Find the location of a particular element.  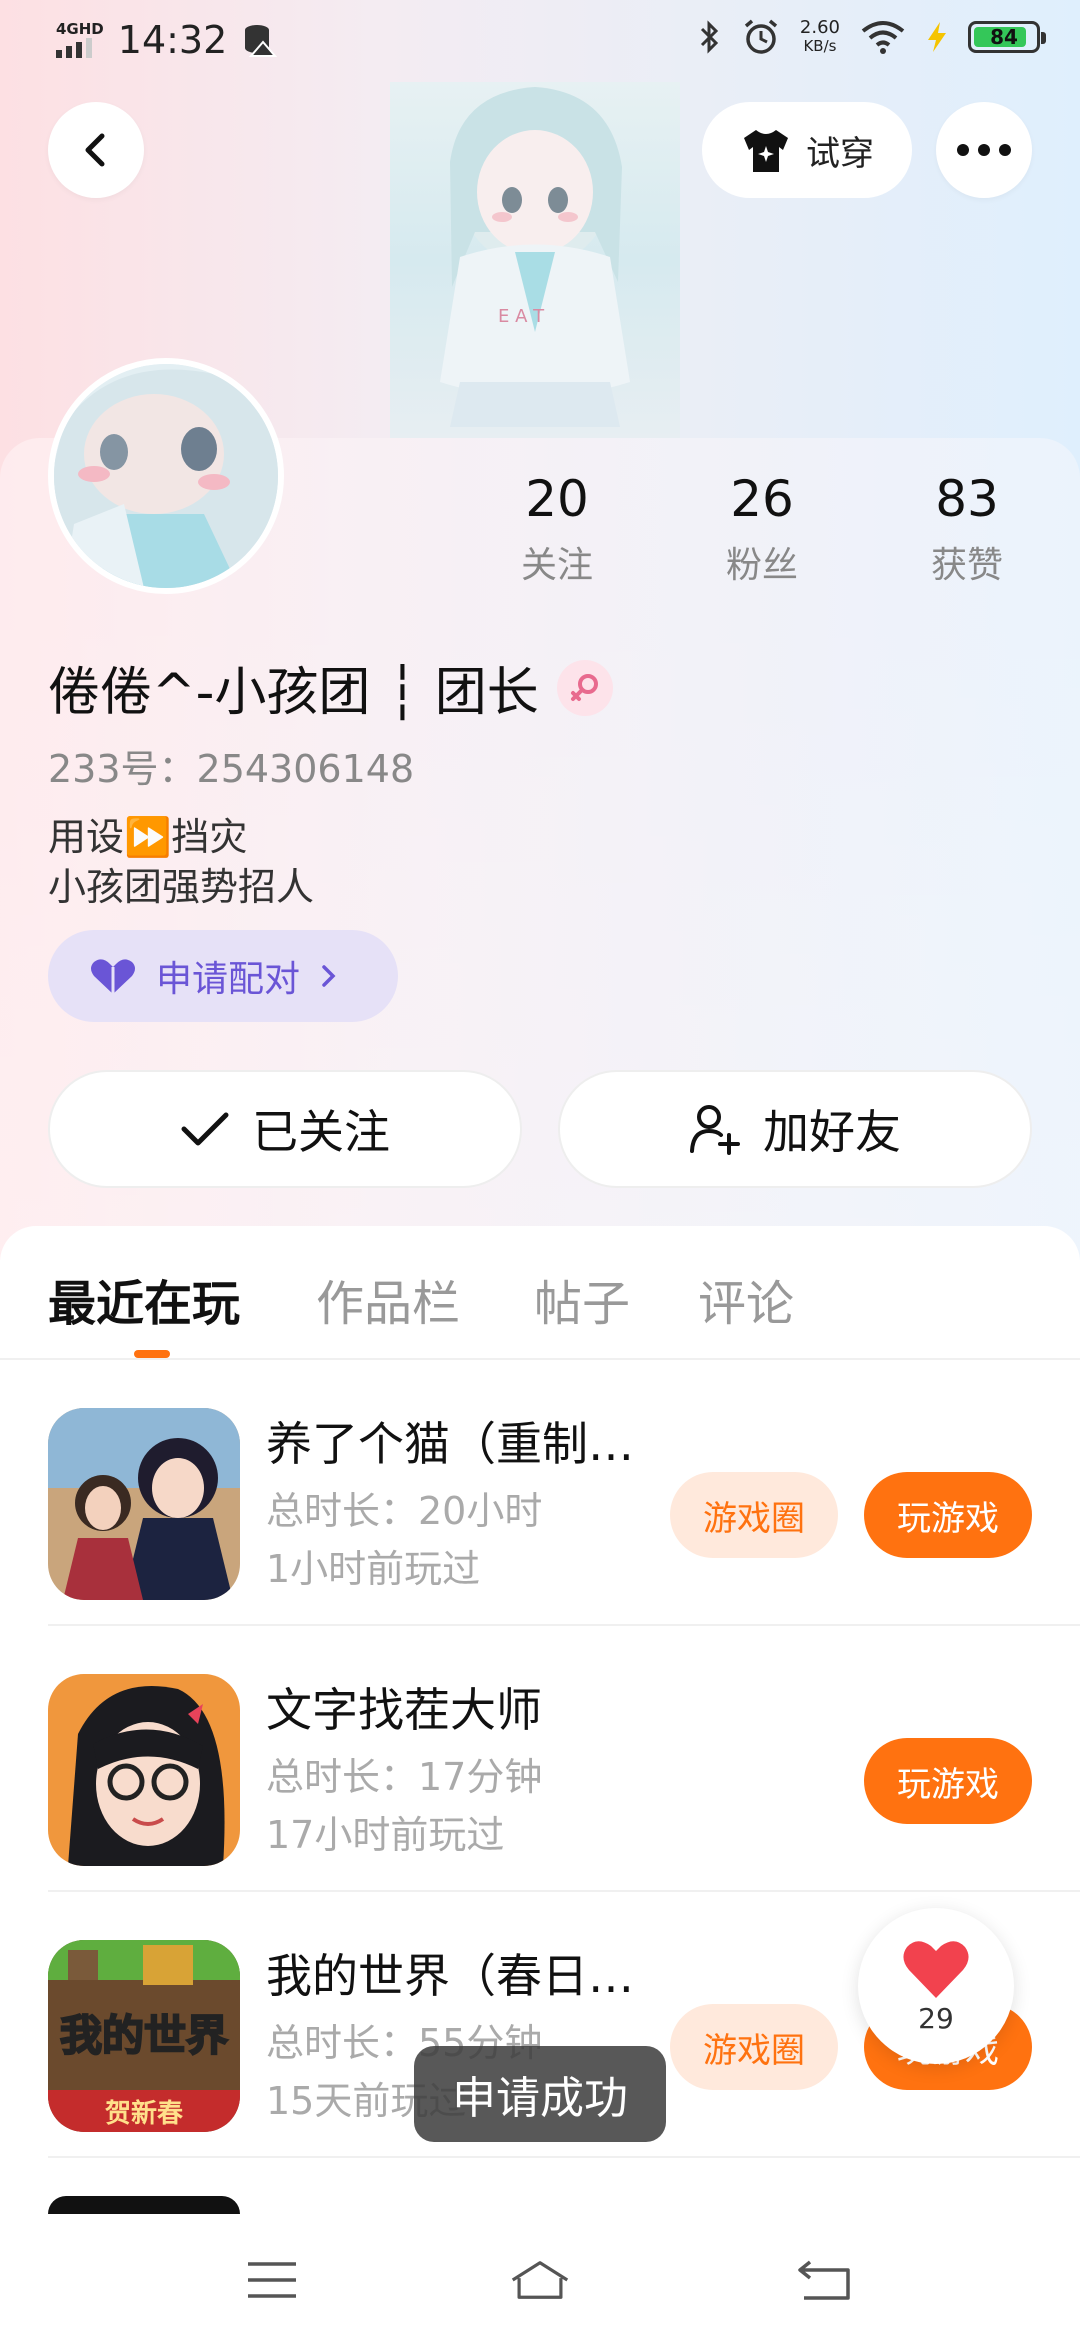

likes-count: 83 is located at coordinates (967, 499).